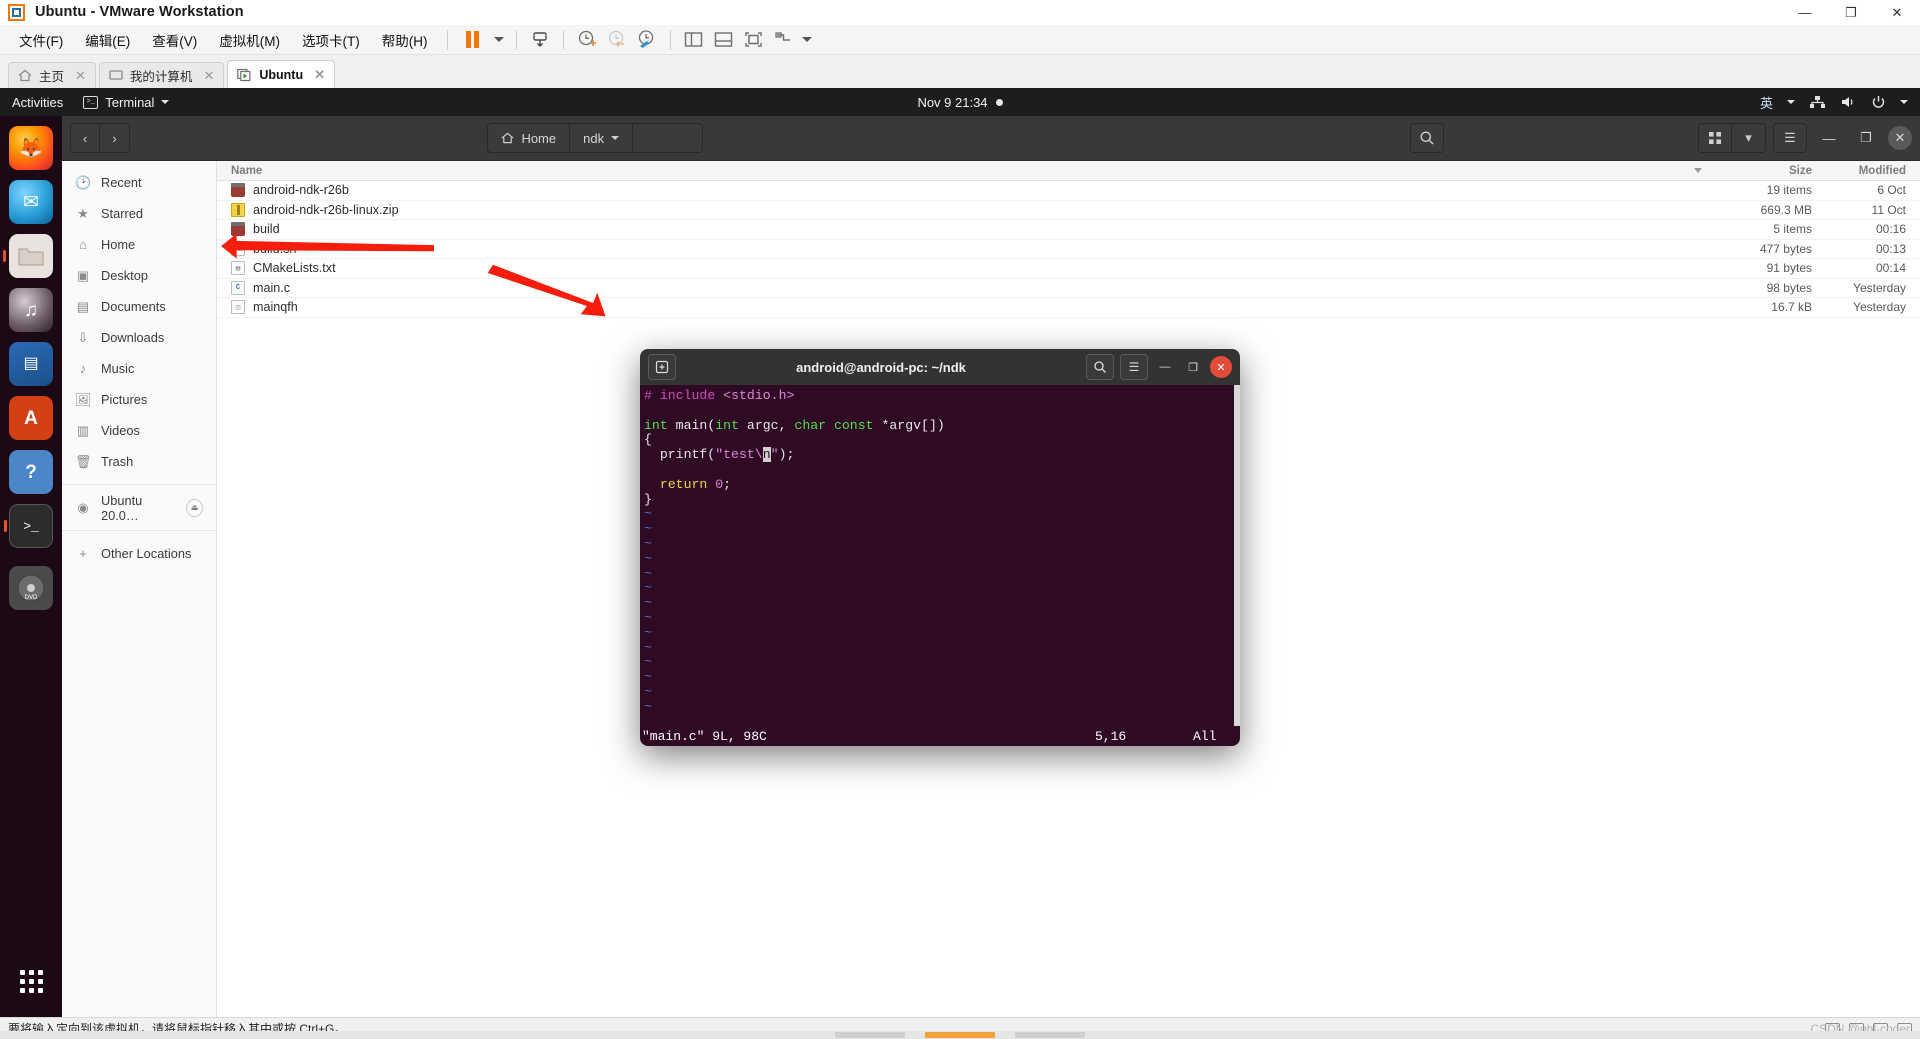 Image resolution: width=1920 pixels, height=1039 pixels. Describe the element at coordinates (594, 138) in the screenshot. I see `breadcrumb-ndk-label: ndk` at that location.